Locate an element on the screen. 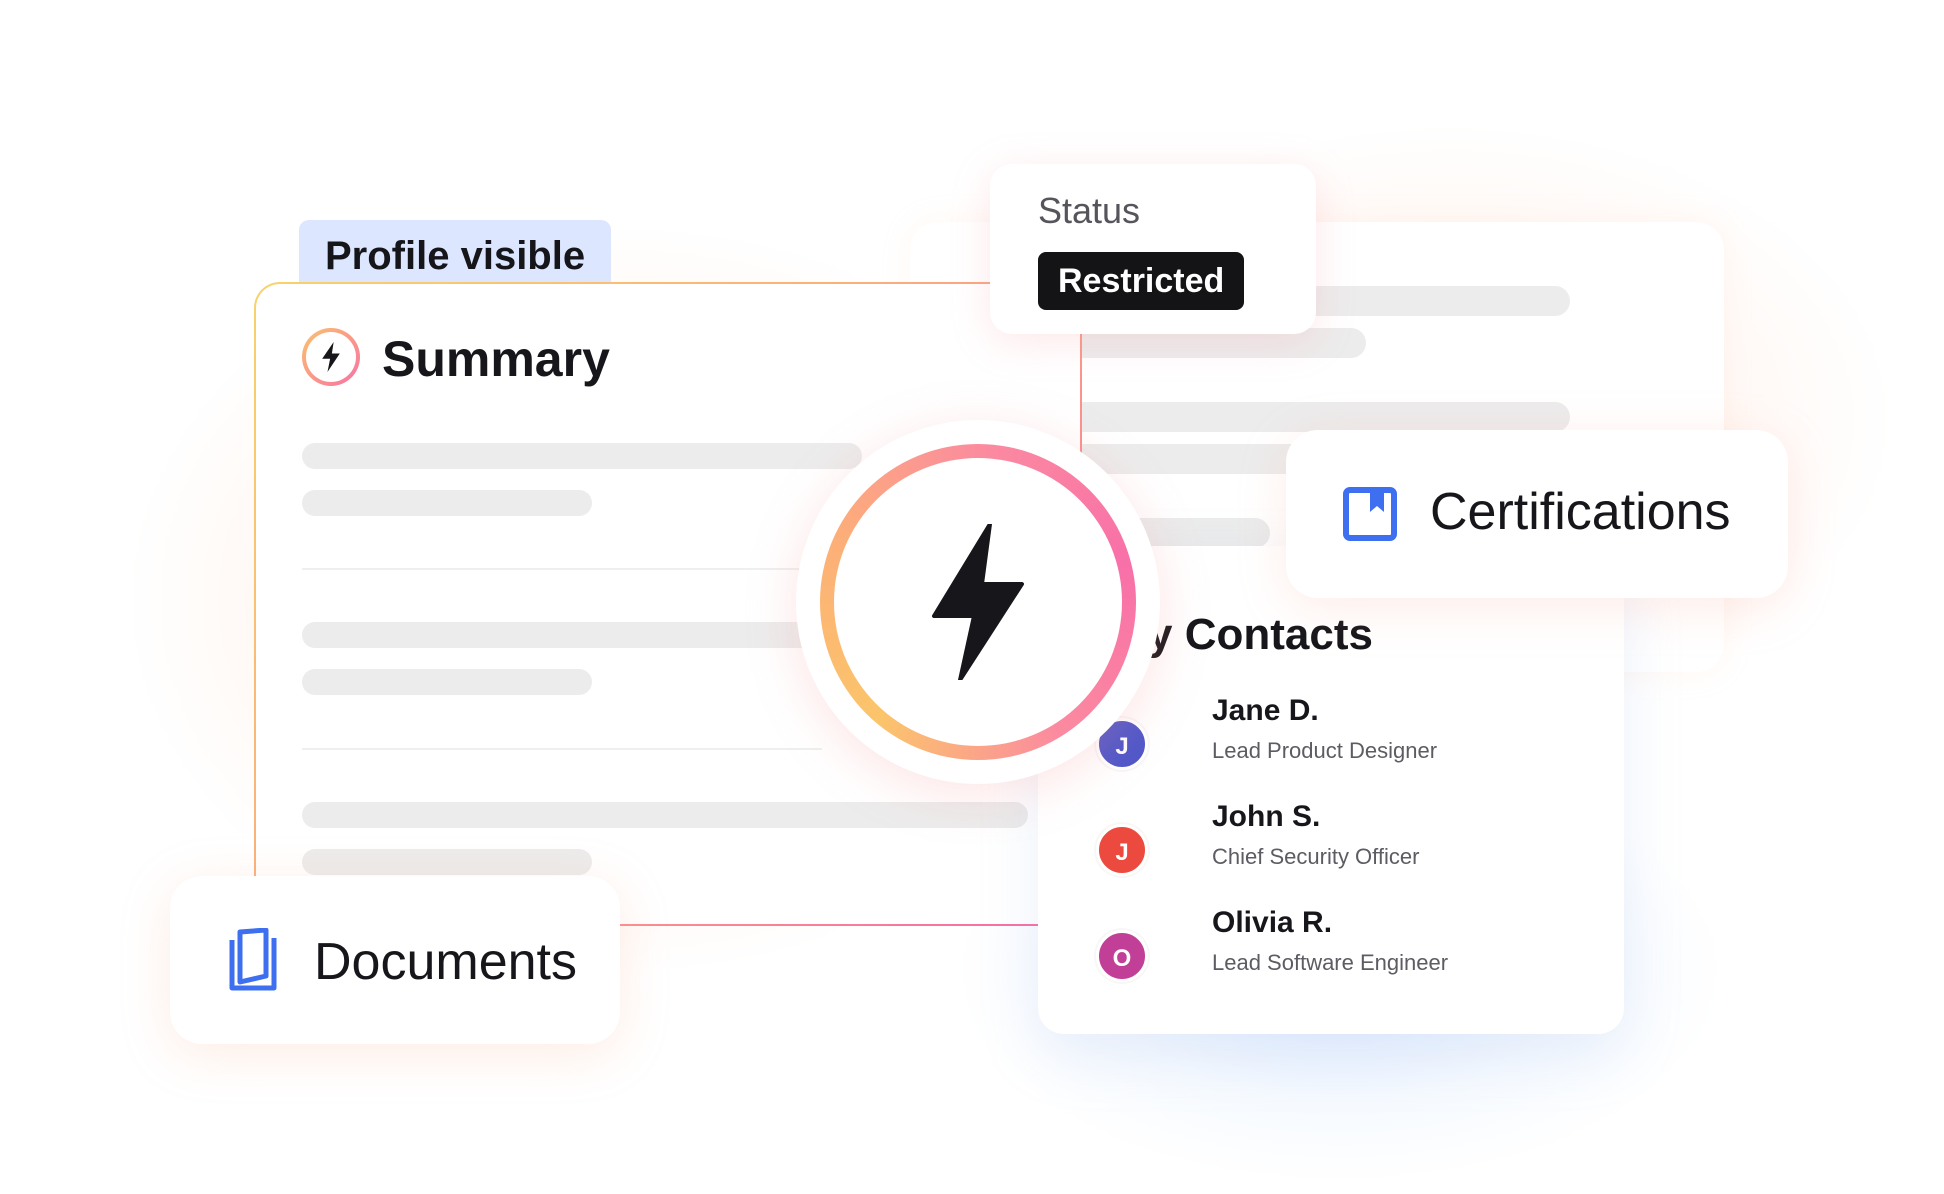 The height and width of the screenshot is (1194, 1944). bookmark-icon is located at coordinates (1370, 514).